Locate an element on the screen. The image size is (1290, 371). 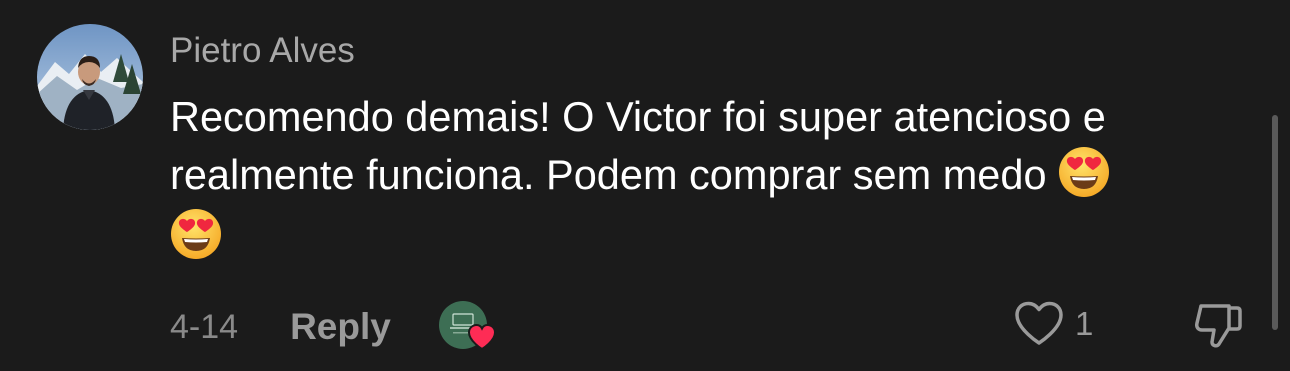
comment-author: Pietro Alves is located at coordinates (262, 51).